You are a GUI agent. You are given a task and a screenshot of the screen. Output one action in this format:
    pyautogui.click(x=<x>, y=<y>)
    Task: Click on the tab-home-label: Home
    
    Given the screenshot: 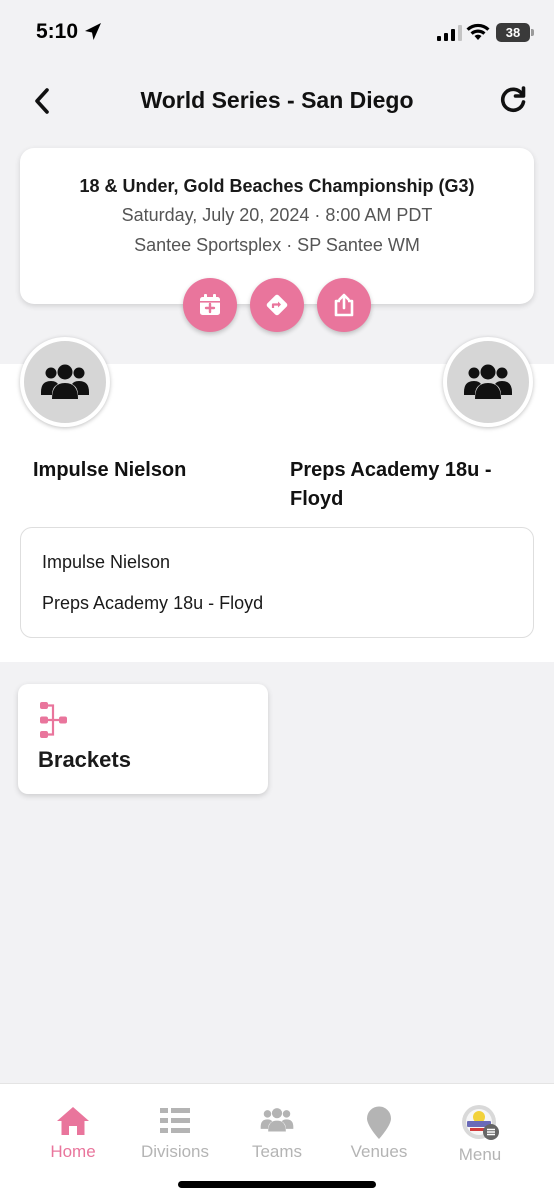 What is the action you would take?
    pyautogui.click(x=73, y=1151)
    